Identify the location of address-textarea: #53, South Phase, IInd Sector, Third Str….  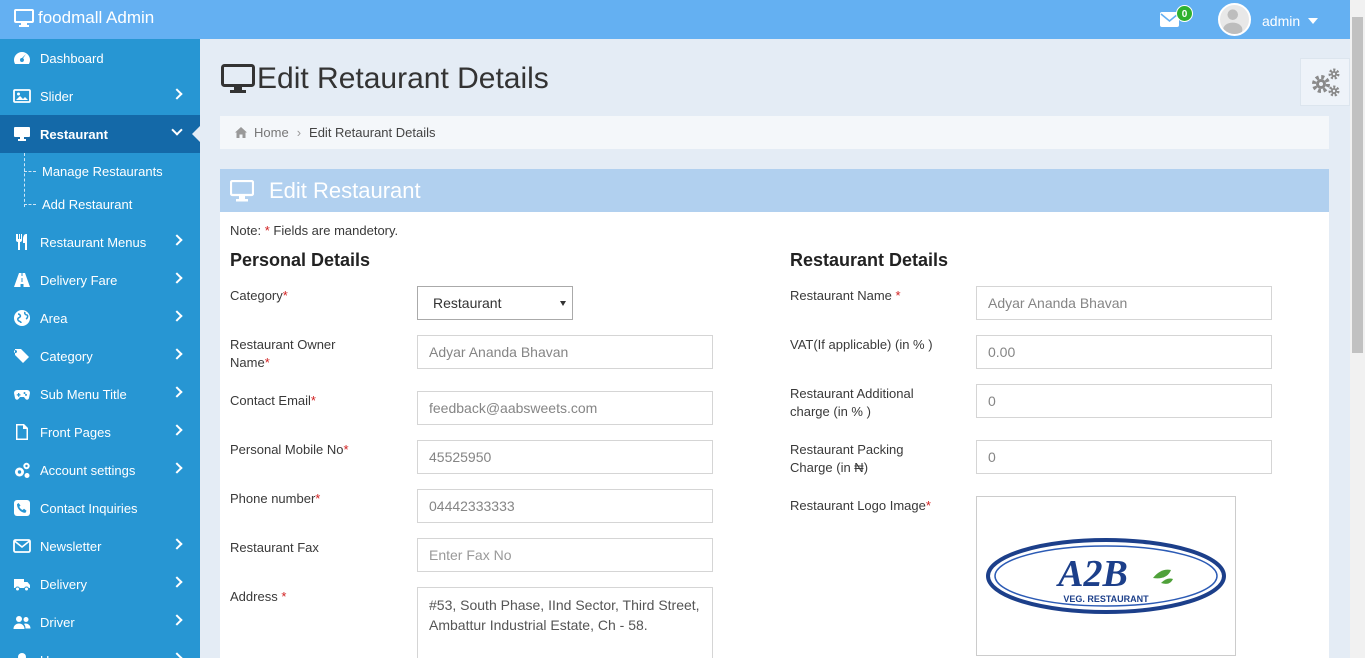
(565, 622).